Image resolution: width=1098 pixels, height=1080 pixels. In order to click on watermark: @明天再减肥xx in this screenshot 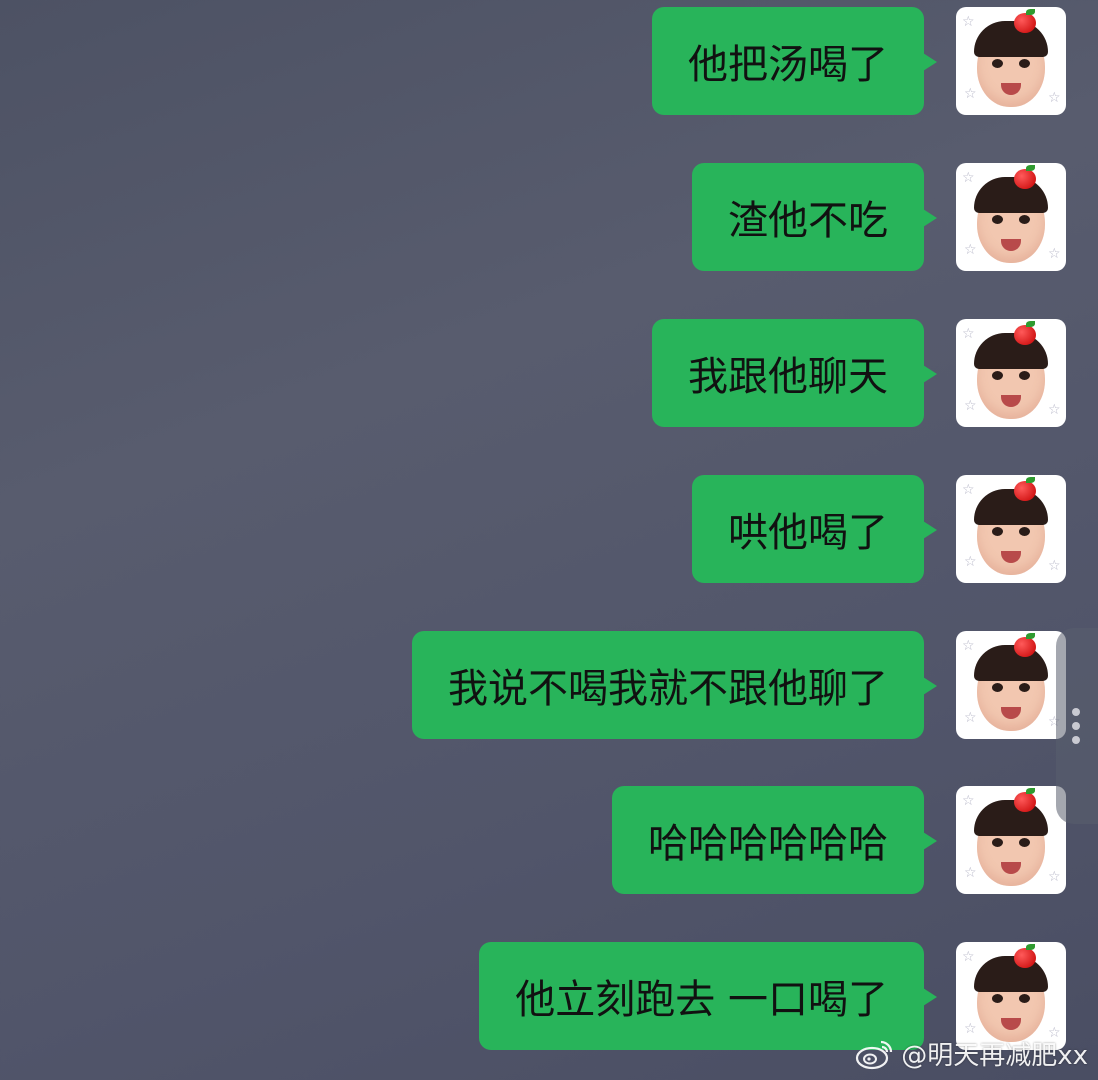, I will do `click(971, 1053)`.